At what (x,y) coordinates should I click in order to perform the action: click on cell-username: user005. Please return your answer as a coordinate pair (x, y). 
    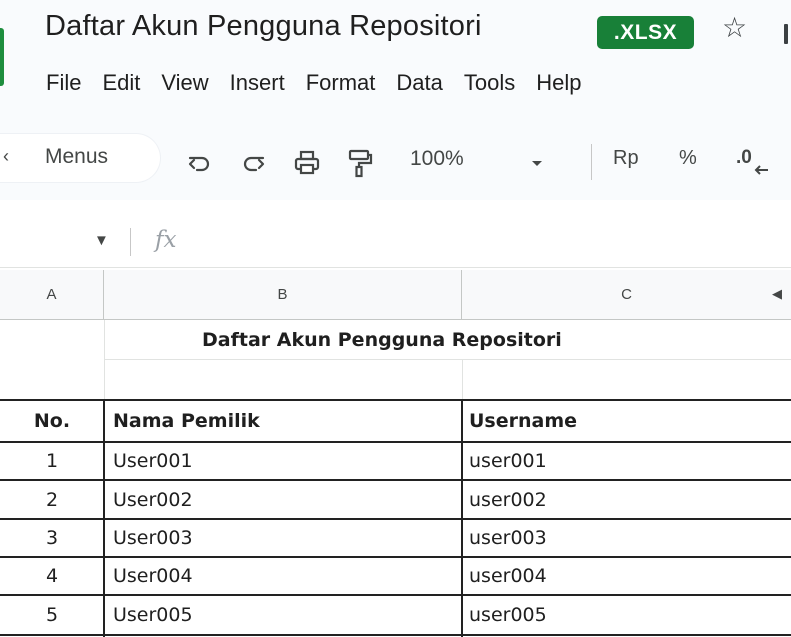
    Looking at the image, I should click on (626, 615).